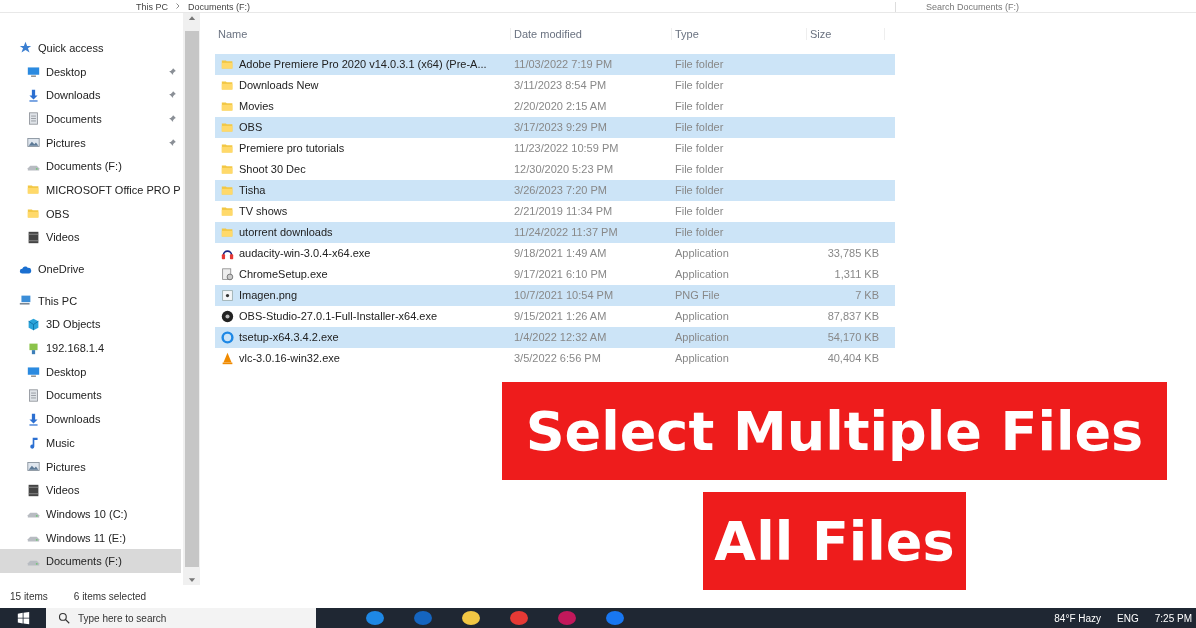 The image size is (1196, 628). Describe the element at coordinates (25, 301) in the screenshot. I see `computer-icon` at that location.